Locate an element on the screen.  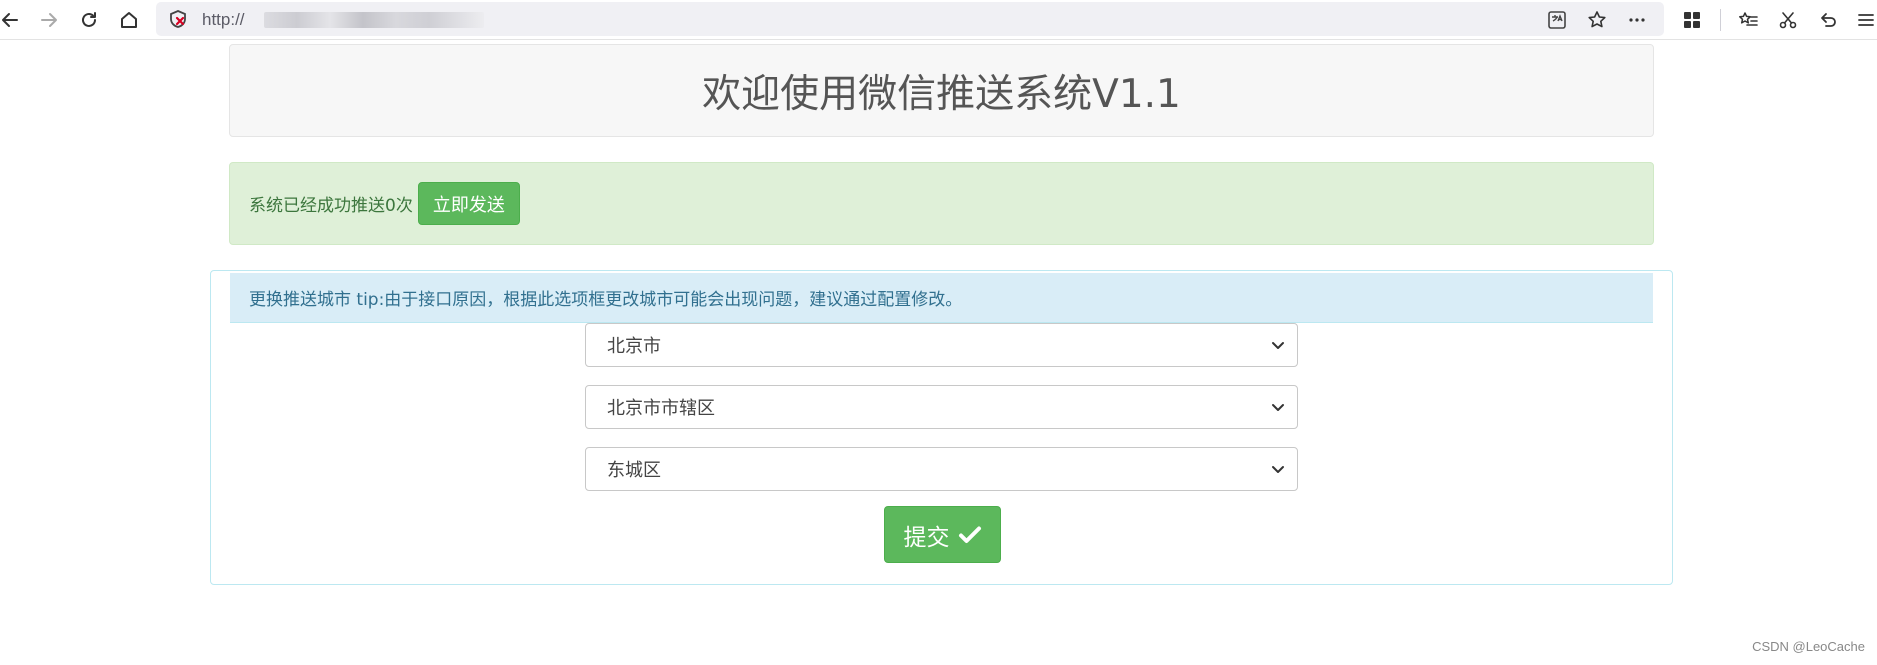
home-icon is located at coordinates (129, 20).